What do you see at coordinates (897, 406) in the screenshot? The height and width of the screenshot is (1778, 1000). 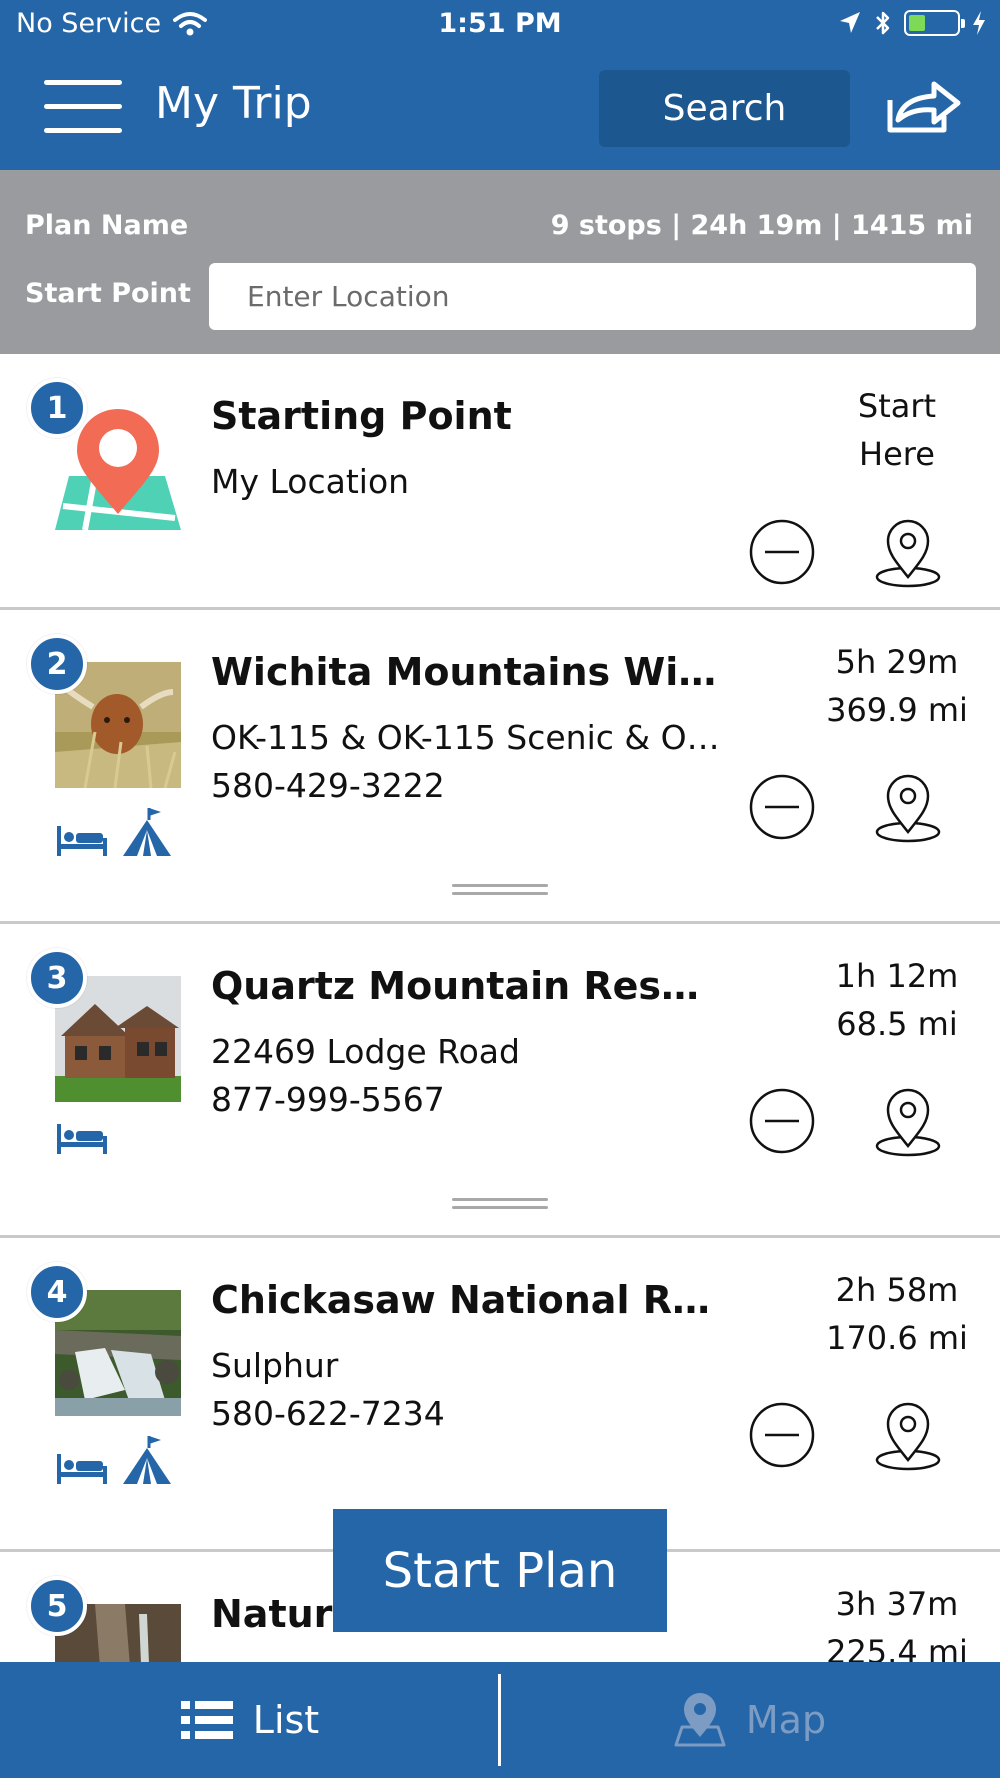 I see `stop-meta-line1: Start` at bounding box center [897, 406].